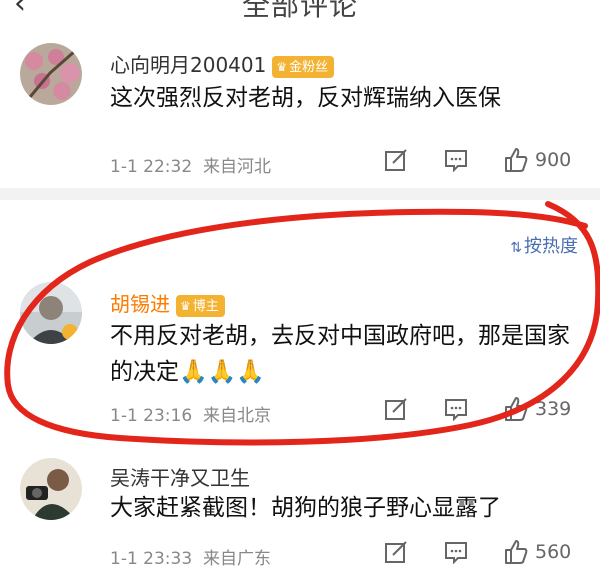  Describe the element at coordinates (151, 559) in the screenshot. I see `comment-time: 1-1 23:33` at that location.